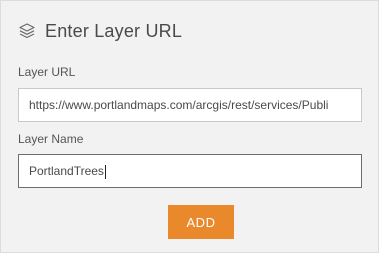 This screenshot has height=253, width=379. What do you see at coordinates (51, 139) in the screenshot?
I see `layer-name-label: Layer Name` at bounding box center [51, 139].